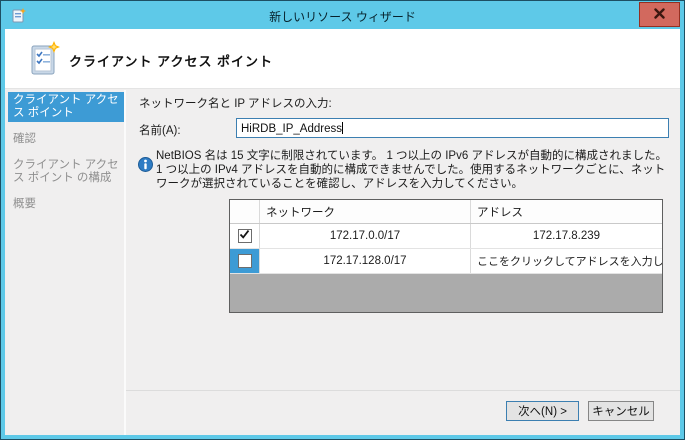  Describe the element at coordinates (66, 107) in the screenshot. I see `step-client-access-point: クライアント アクセス ポイント` at that location.